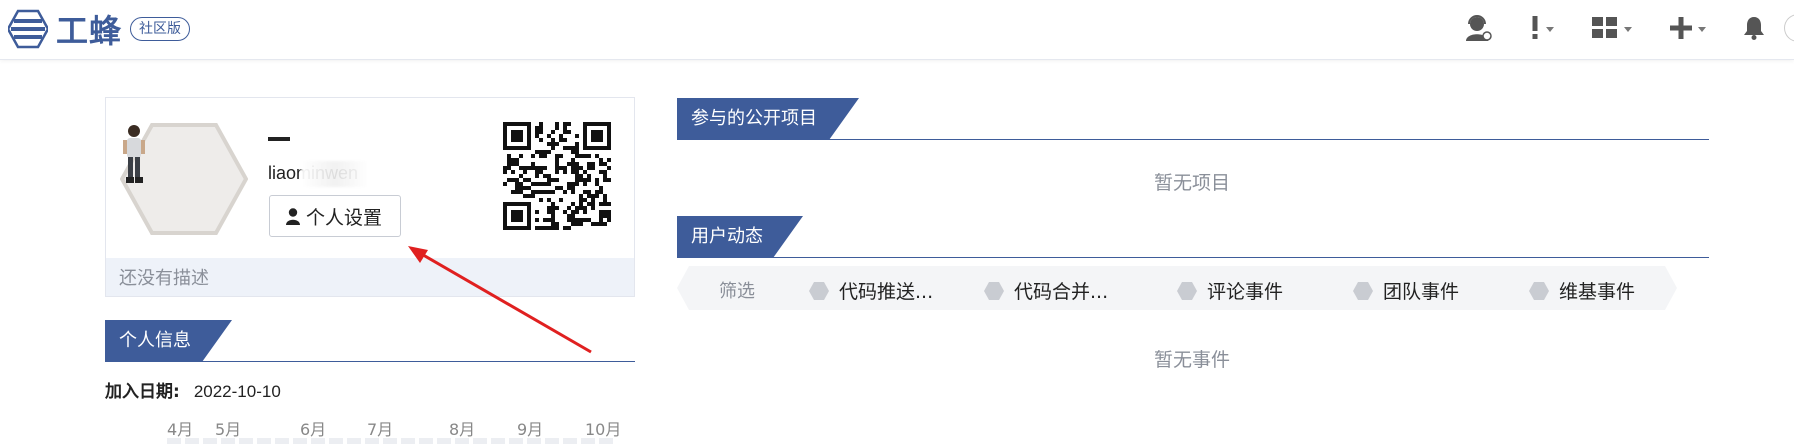 This screenshot has width=1794, height=444. I want to click on contribution-heatmap, so click(390, 441).